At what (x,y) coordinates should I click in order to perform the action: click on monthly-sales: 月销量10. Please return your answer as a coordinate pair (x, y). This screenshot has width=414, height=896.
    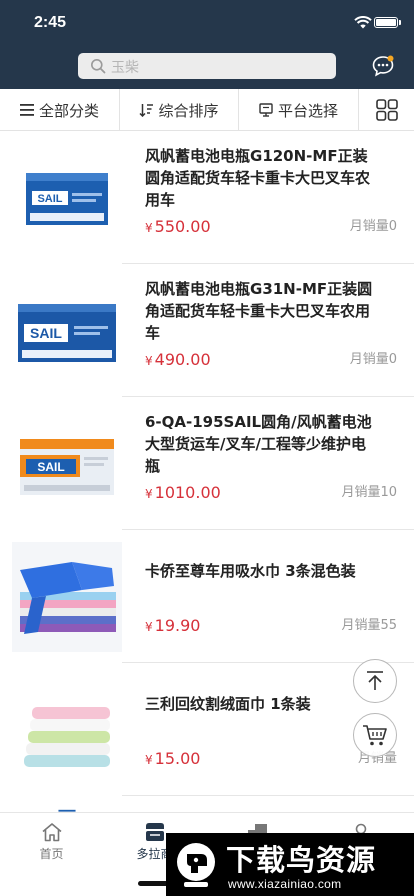
    Looking at the image, I should click on (369, 492).